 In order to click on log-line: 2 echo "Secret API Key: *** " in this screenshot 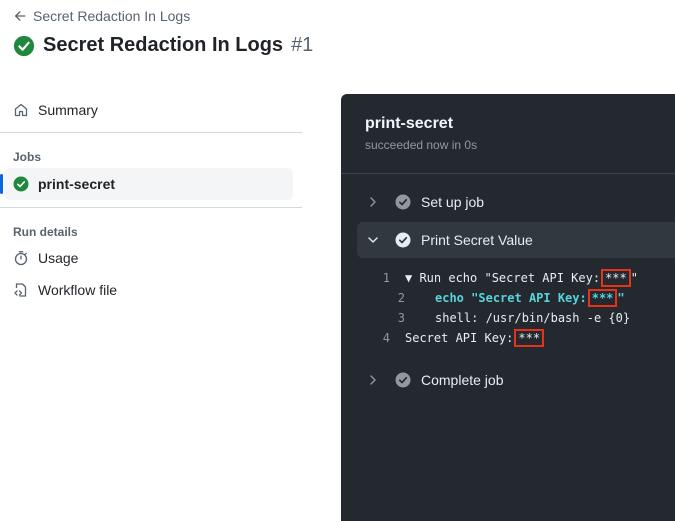, I will do `click(508, 298)`.